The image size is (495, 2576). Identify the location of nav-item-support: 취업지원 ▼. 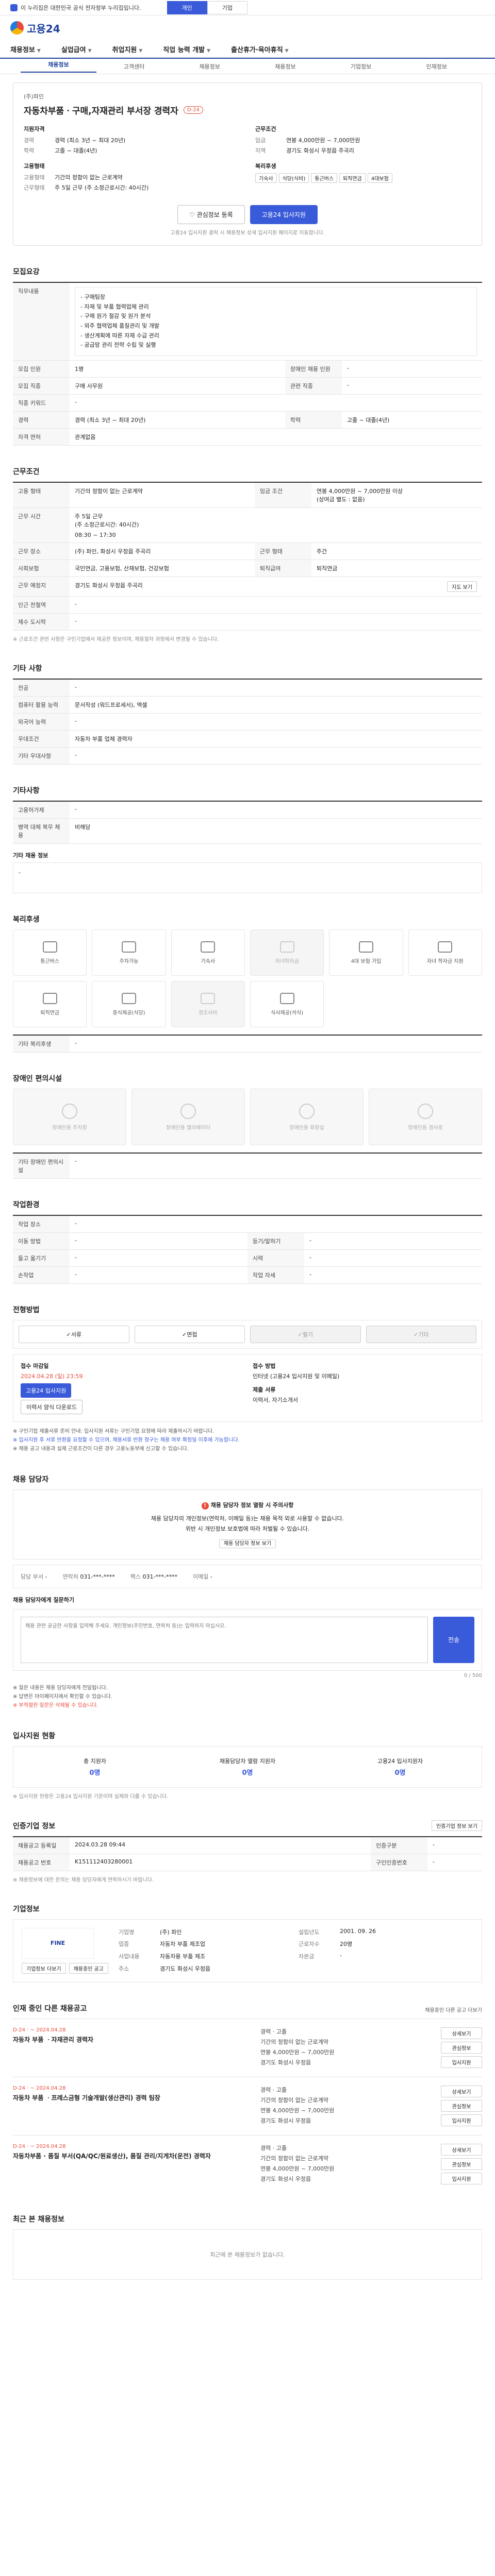
(127, 49).